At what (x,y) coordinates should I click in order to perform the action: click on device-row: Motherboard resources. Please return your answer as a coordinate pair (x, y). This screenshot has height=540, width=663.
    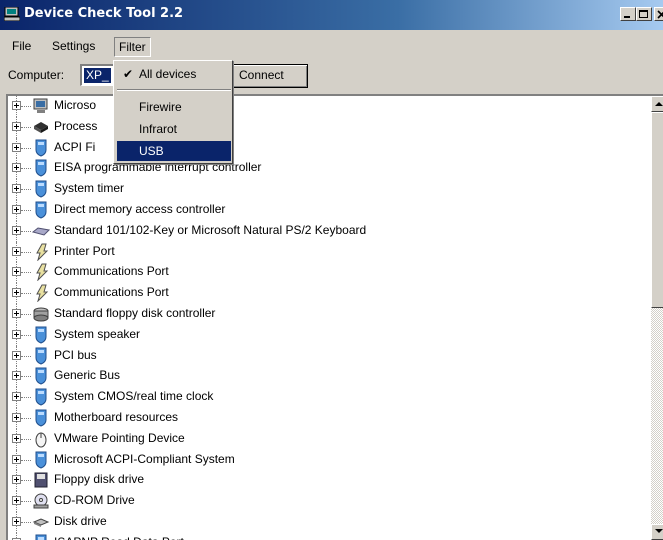
    Looking at the image, I should click on (328, 418).